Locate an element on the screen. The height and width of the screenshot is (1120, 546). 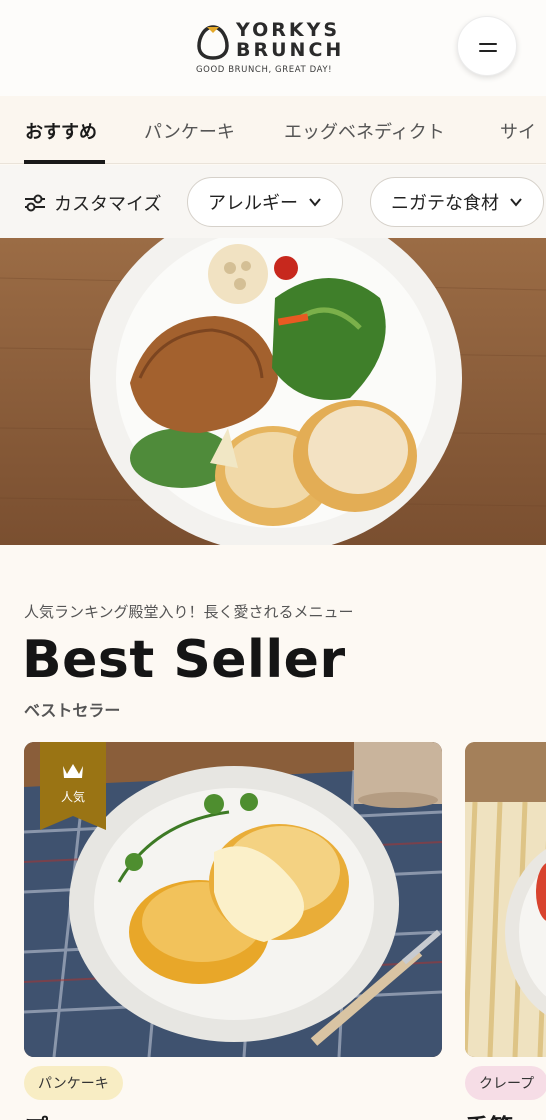
allergy-dropdown: アレルギー is located at coordinates (265, 202).